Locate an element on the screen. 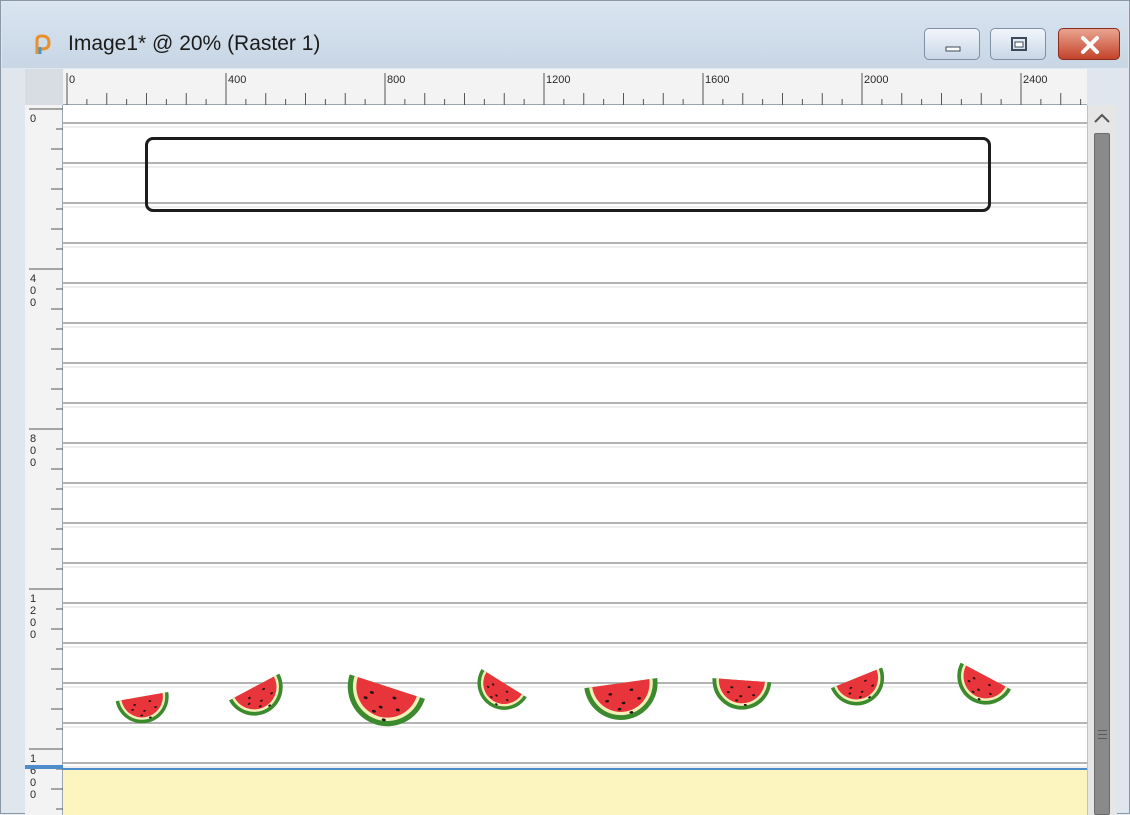 This screenshot has width=1130, height=815. ruler-label: 2400 is located at coordinates (1035, 80).